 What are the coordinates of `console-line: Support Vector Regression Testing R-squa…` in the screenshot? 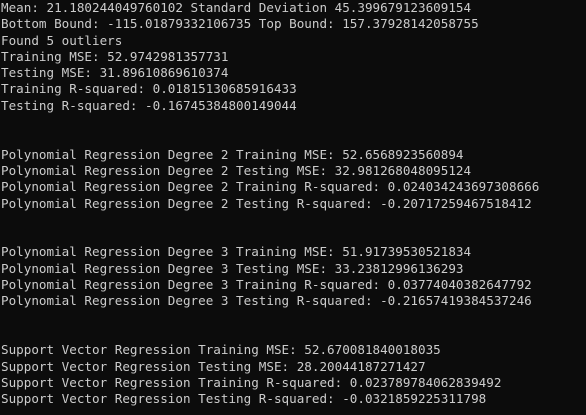 It's located at (244, 399).